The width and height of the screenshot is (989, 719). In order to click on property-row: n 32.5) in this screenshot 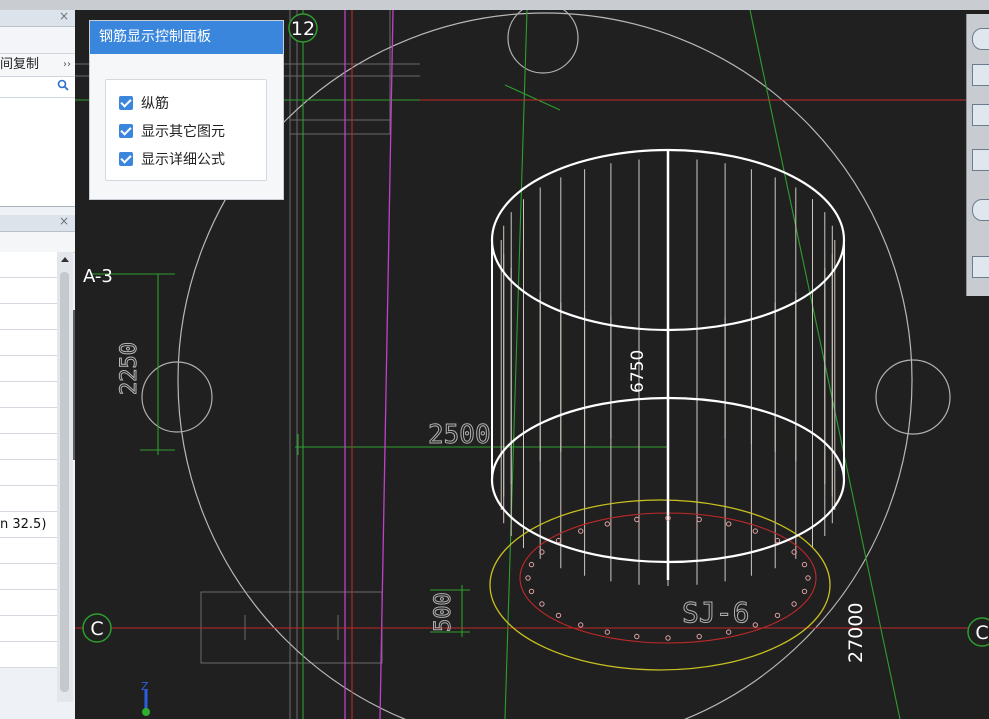, I will do `click(28, 525)`.